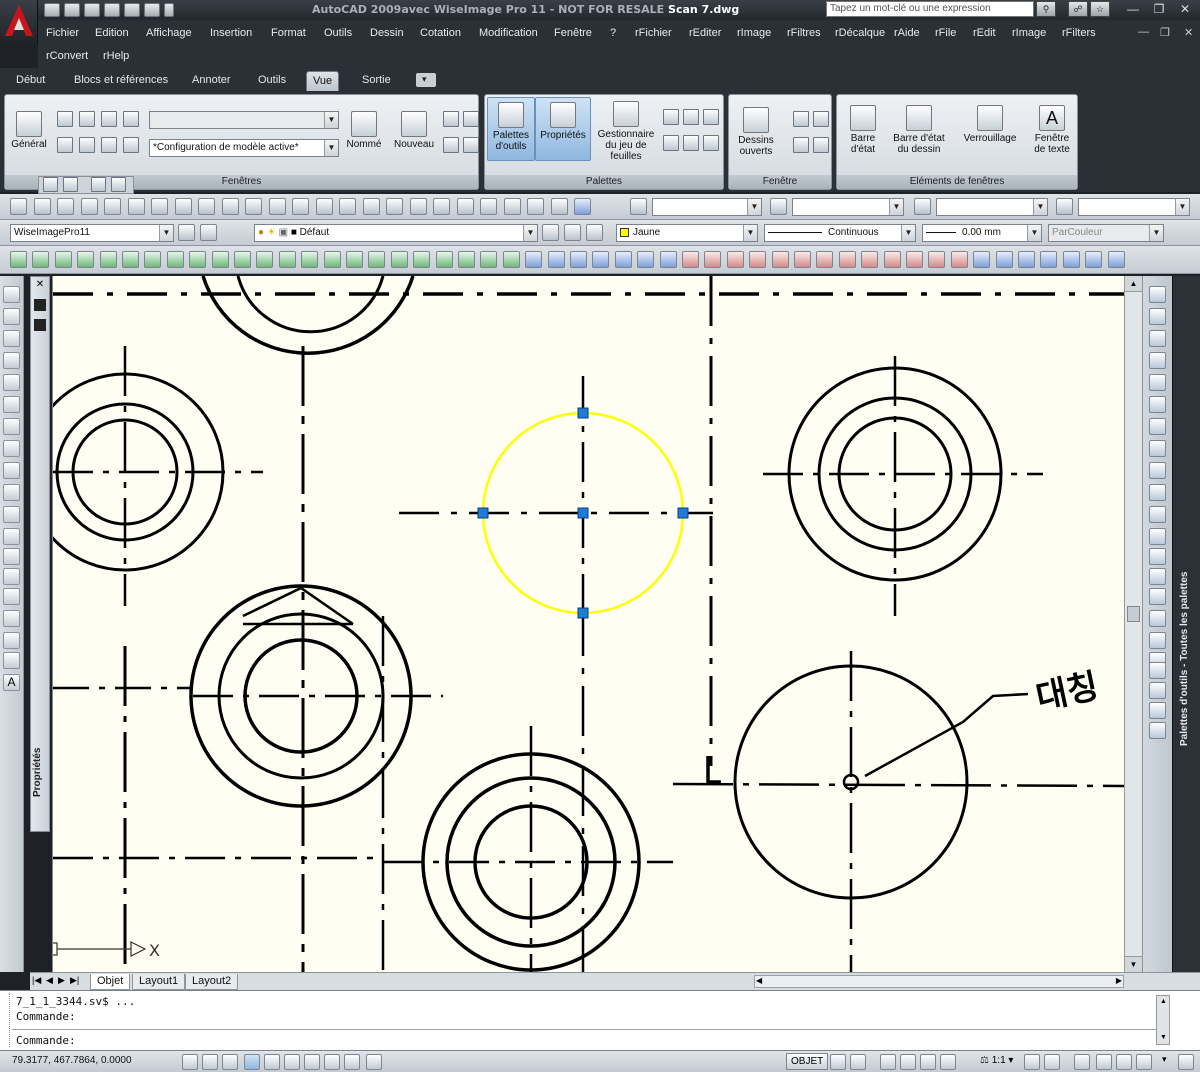  I want to click on external-refs-icon, so click(691, 143).